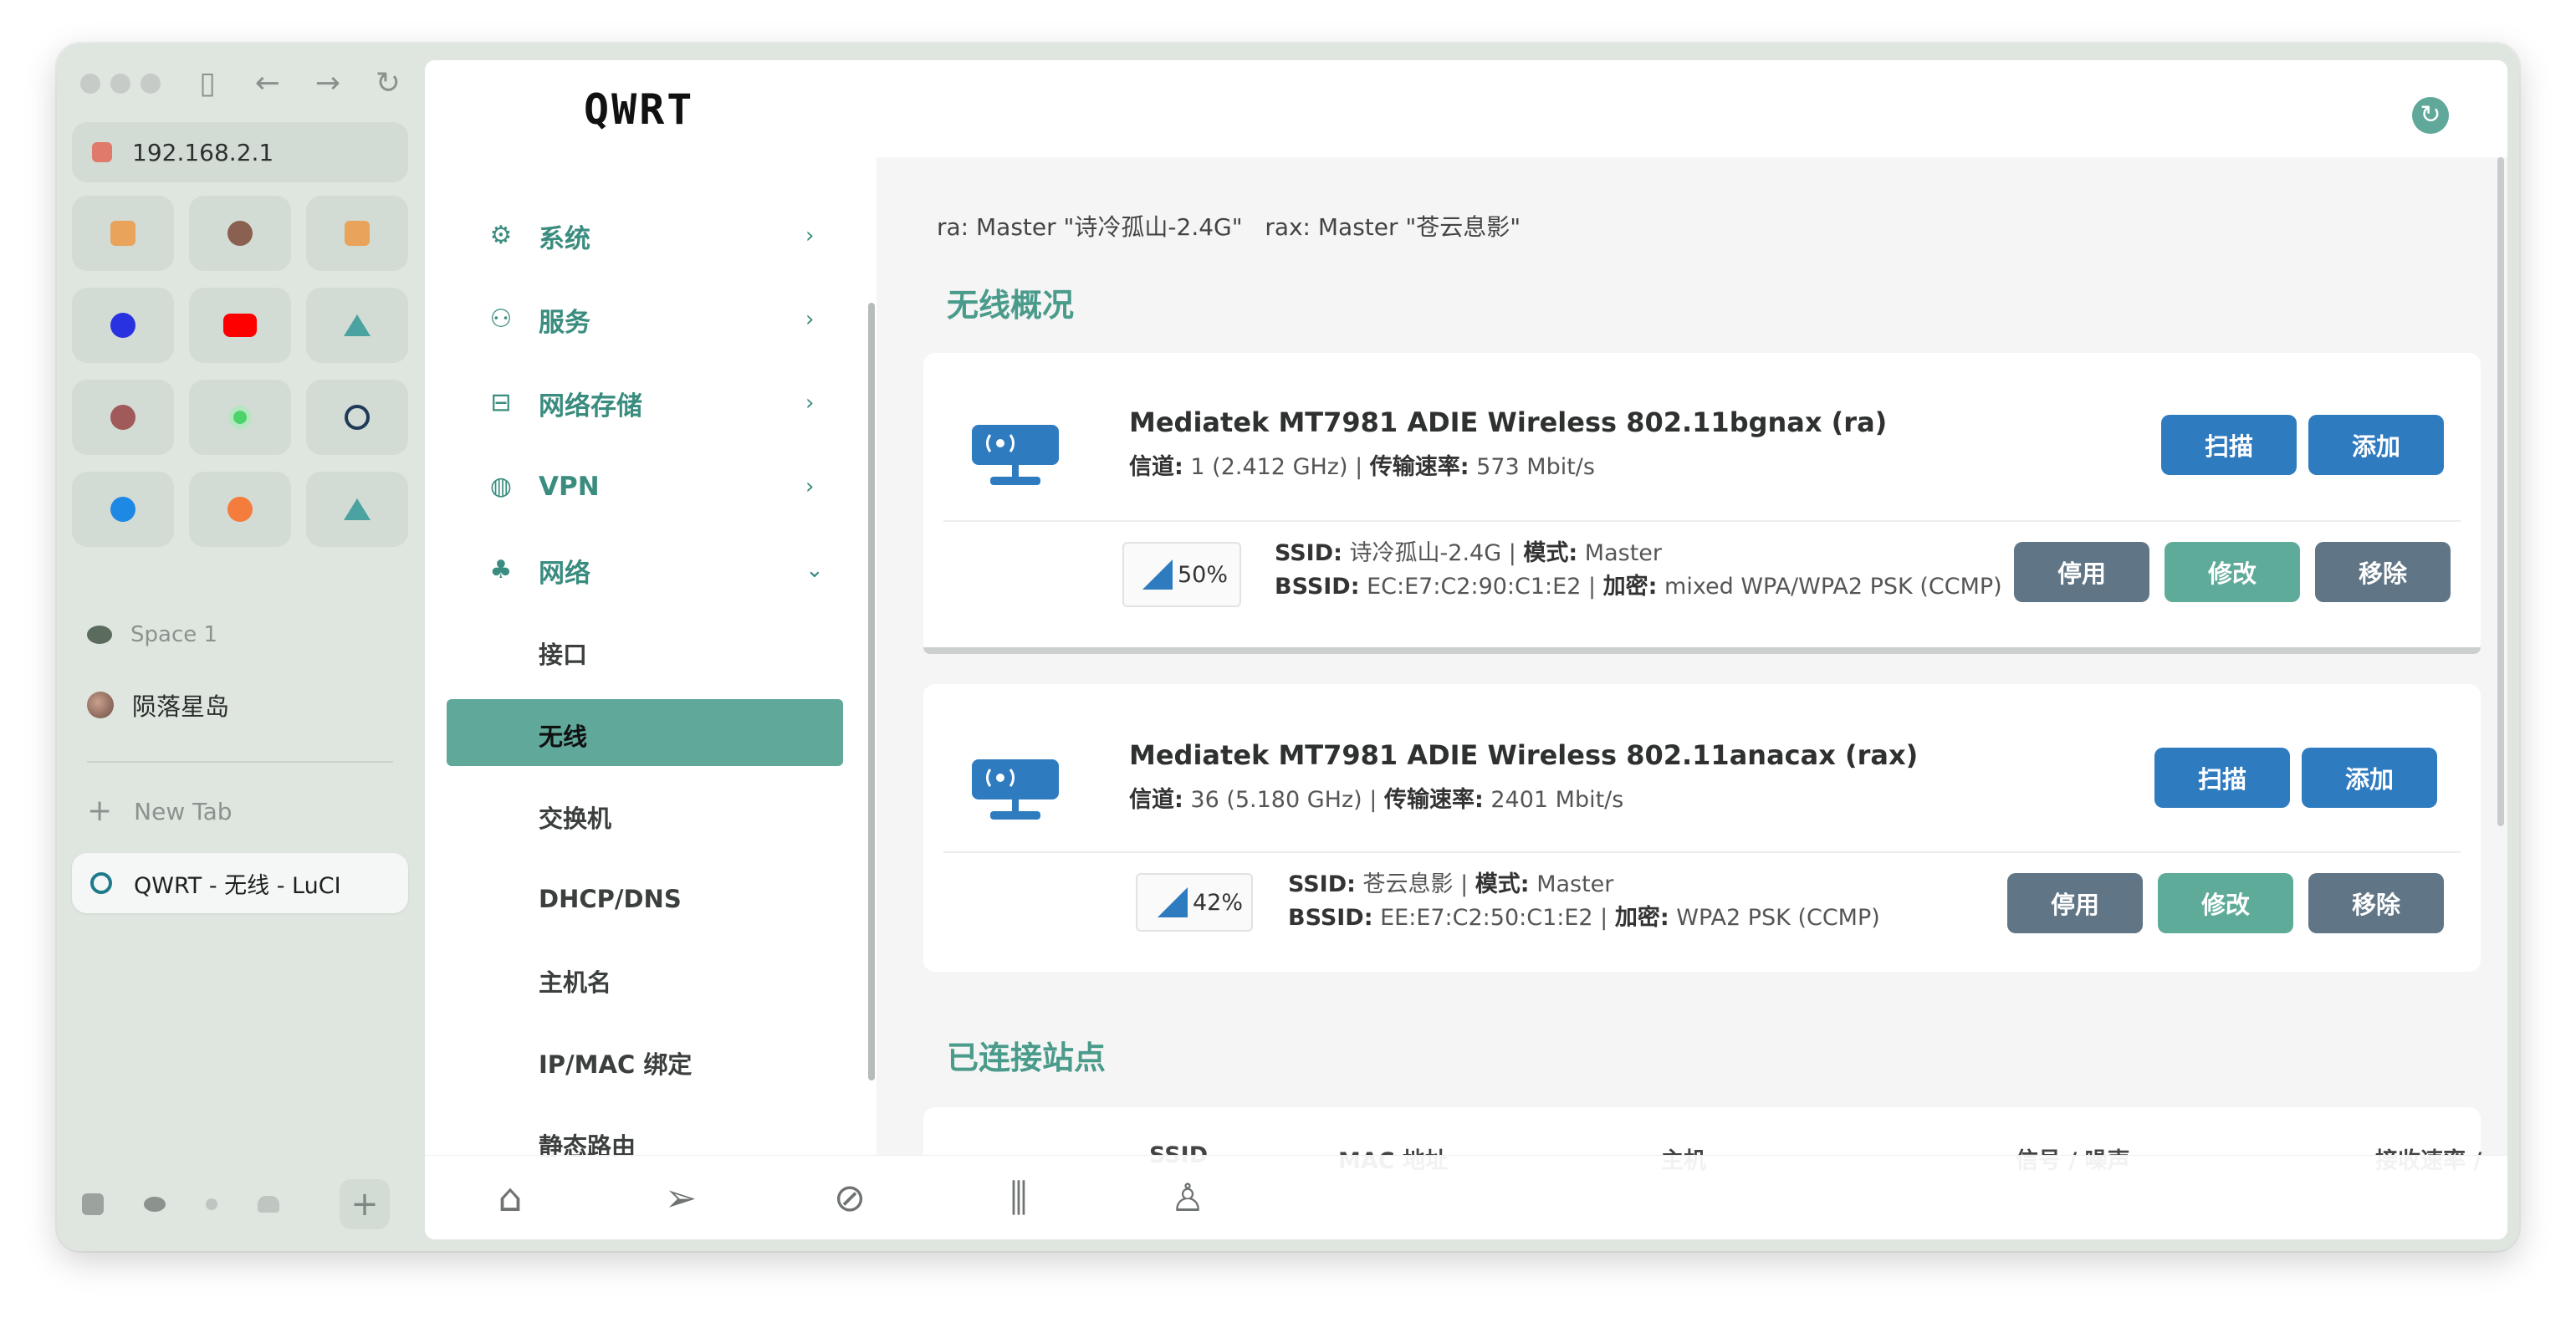 The width and height of the screenshot is (2576, 1323). Describe the element at coordinates (90, 84) in the screenshot. I see `close-window-button` at that location.